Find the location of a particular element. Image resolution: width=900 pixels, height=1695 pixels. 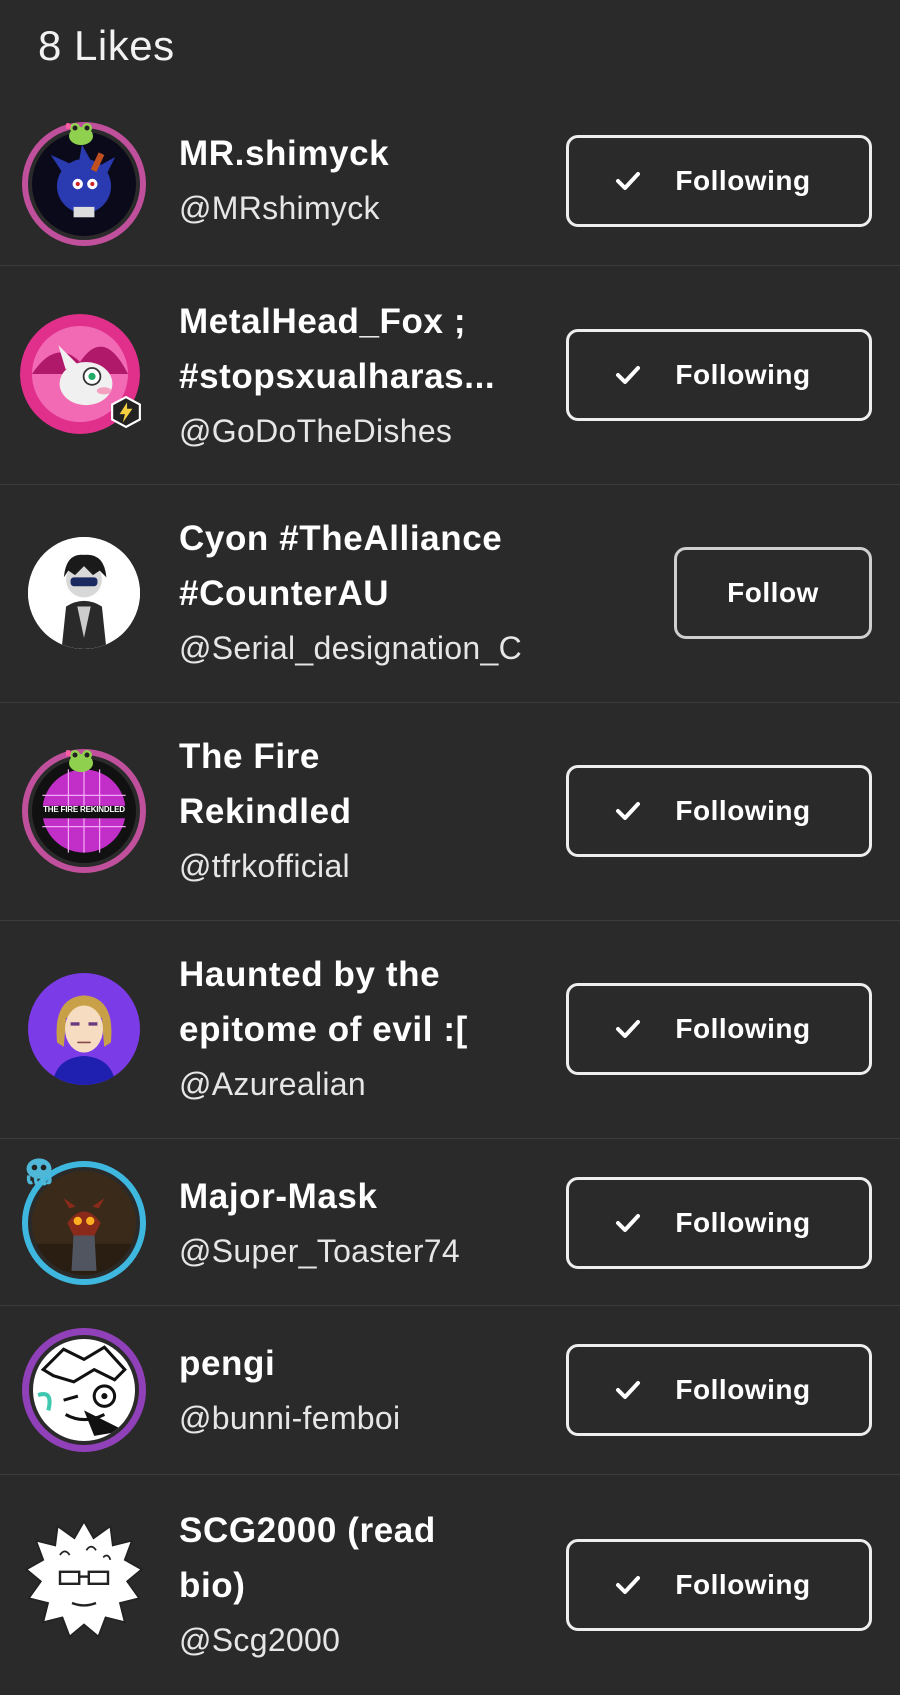

avatar-sketch-face-icon is located at coordinates (84, 1390).